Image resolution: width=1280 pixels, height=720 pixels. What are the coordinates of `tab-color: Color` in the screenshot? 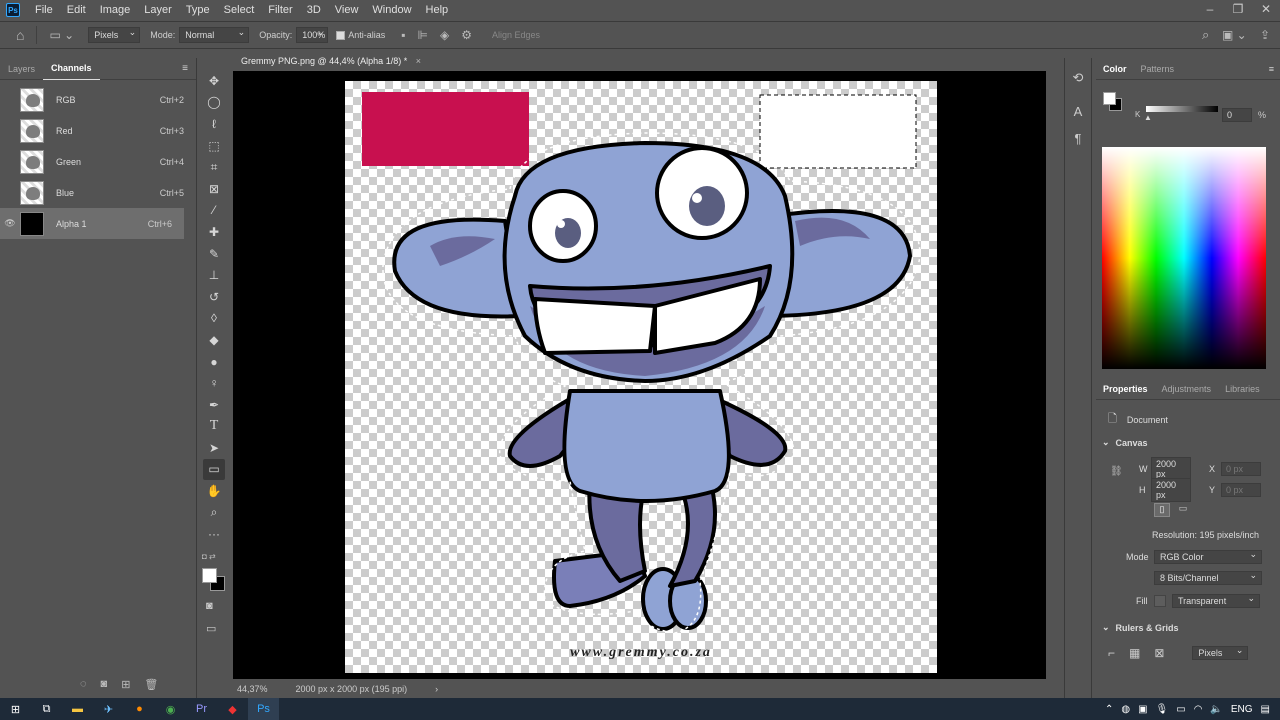 It's located at (1115, 69).